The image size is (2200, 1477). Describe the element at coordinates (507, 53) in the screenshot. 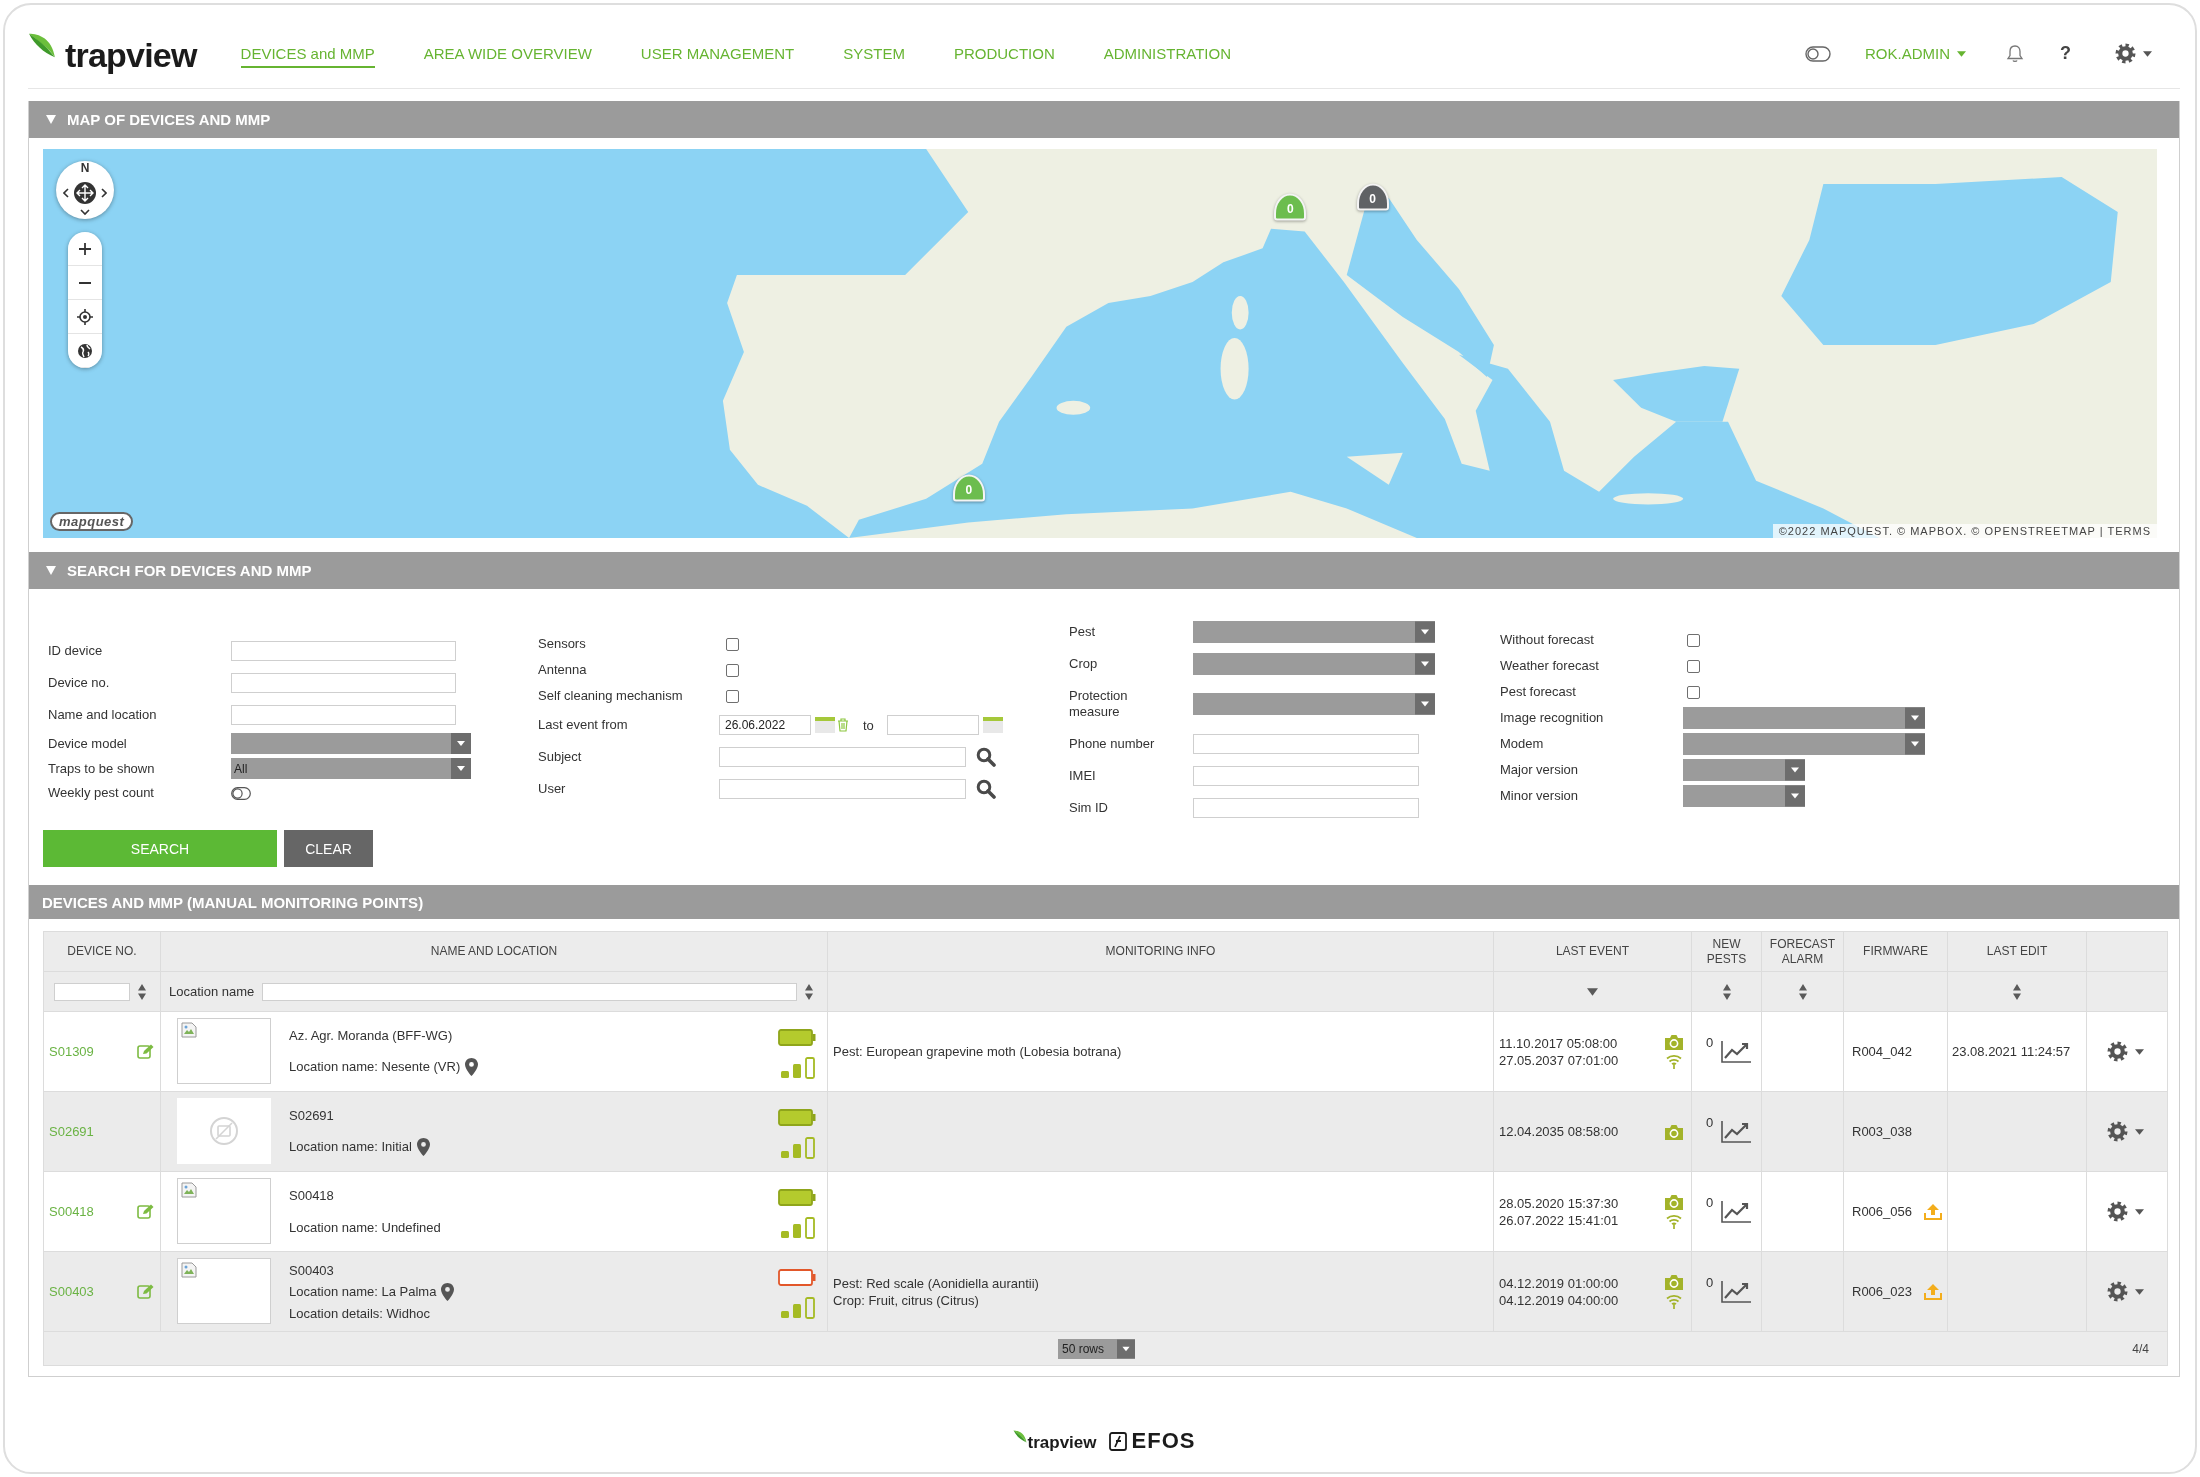

I see `nav-tab: AREA WIDE OVERVIEW` at that location.